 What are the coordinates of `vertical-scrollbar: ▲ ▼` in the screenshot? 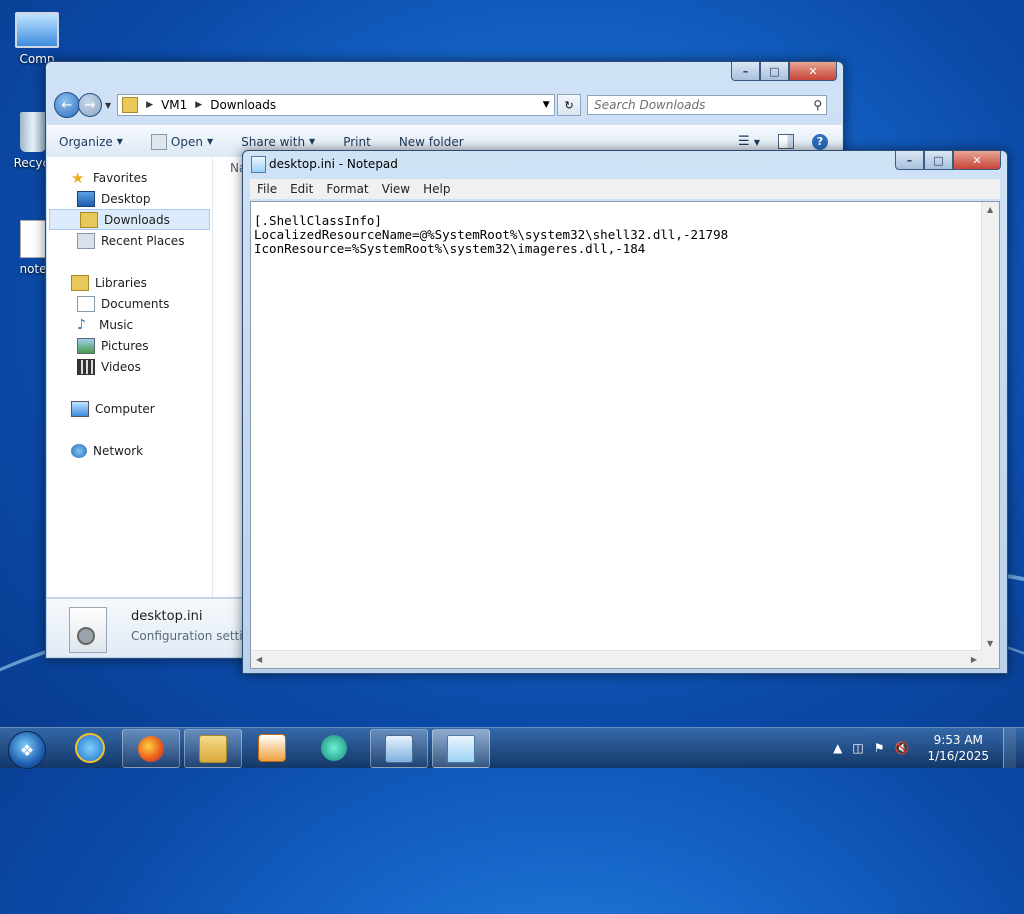 It's located at (990, 426).